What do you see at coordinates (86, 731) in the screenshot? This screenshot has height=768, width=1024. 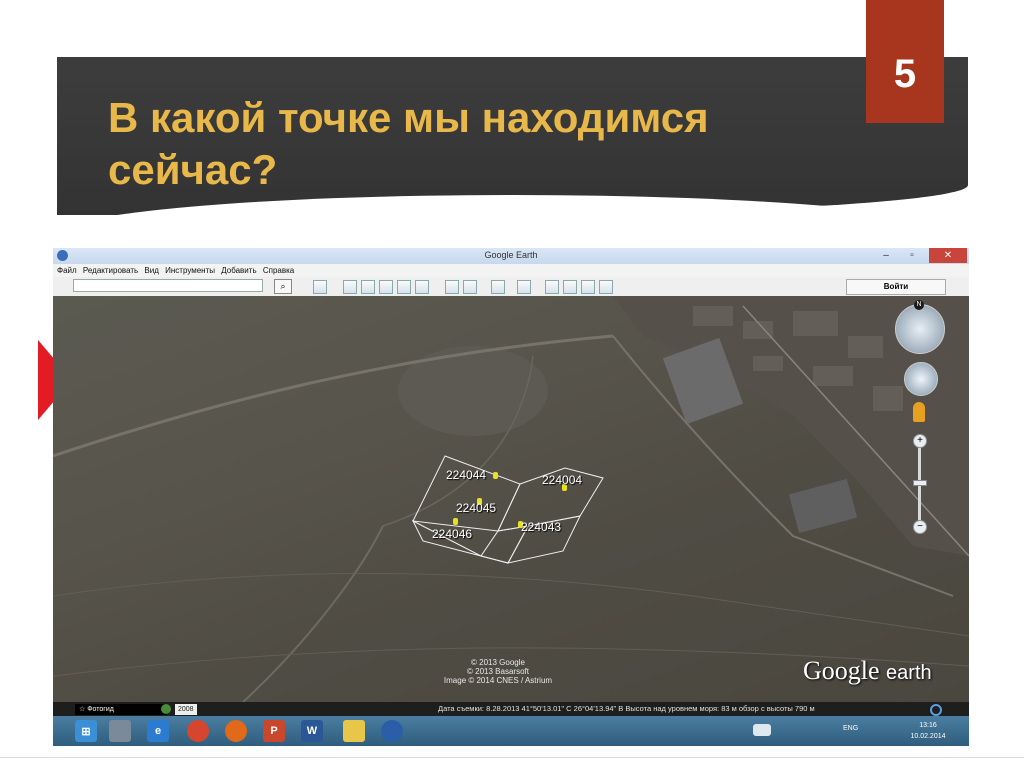 I see `start-icon: ⊞` at bounding box center [86, 731].